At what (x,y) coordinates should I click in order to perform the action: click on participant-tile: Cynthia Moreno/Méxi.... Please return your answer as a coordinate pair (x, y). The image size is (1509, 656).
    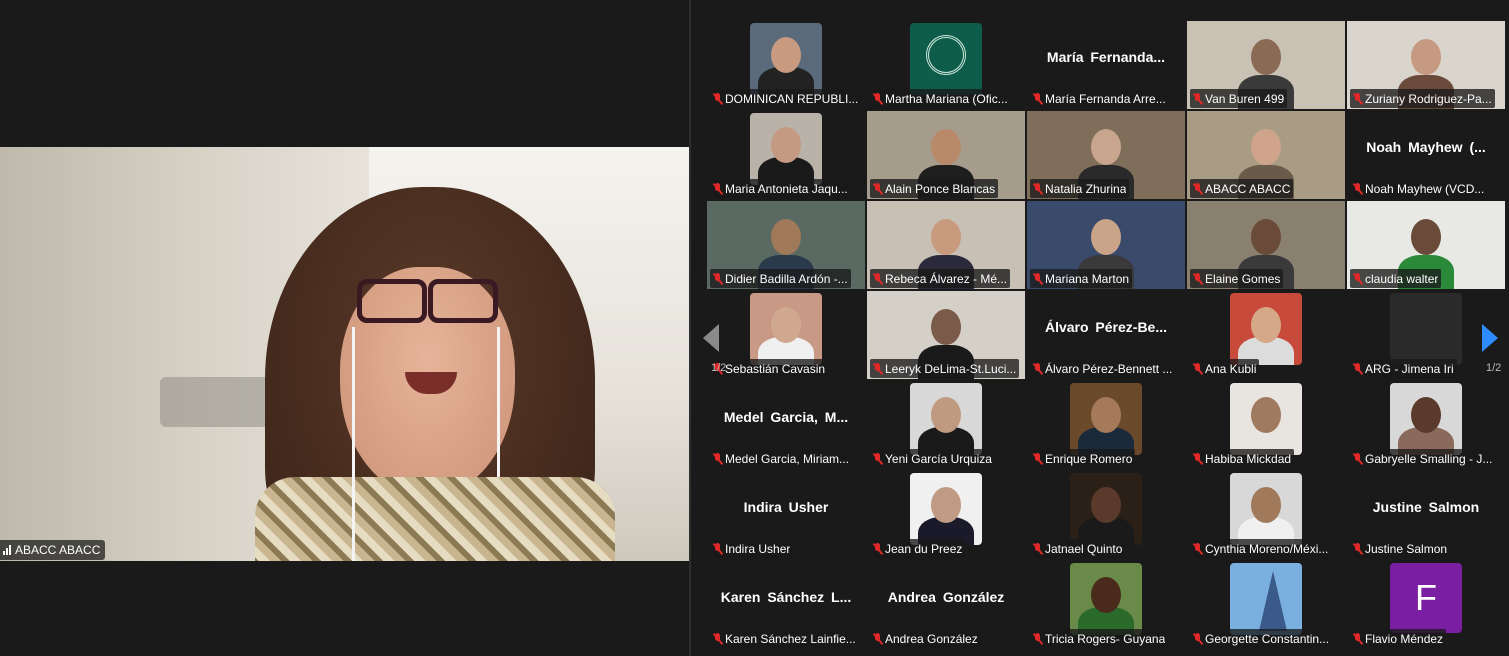
    Looking at the image, I should click on (1266, 515).